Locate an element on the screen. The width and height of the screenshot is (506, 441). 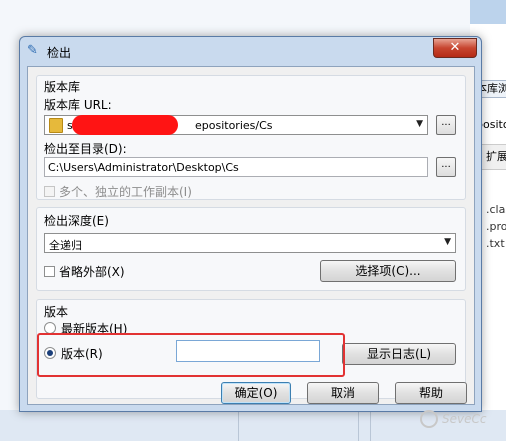
wechat-logo-icon is located at coordinates (429, 419).